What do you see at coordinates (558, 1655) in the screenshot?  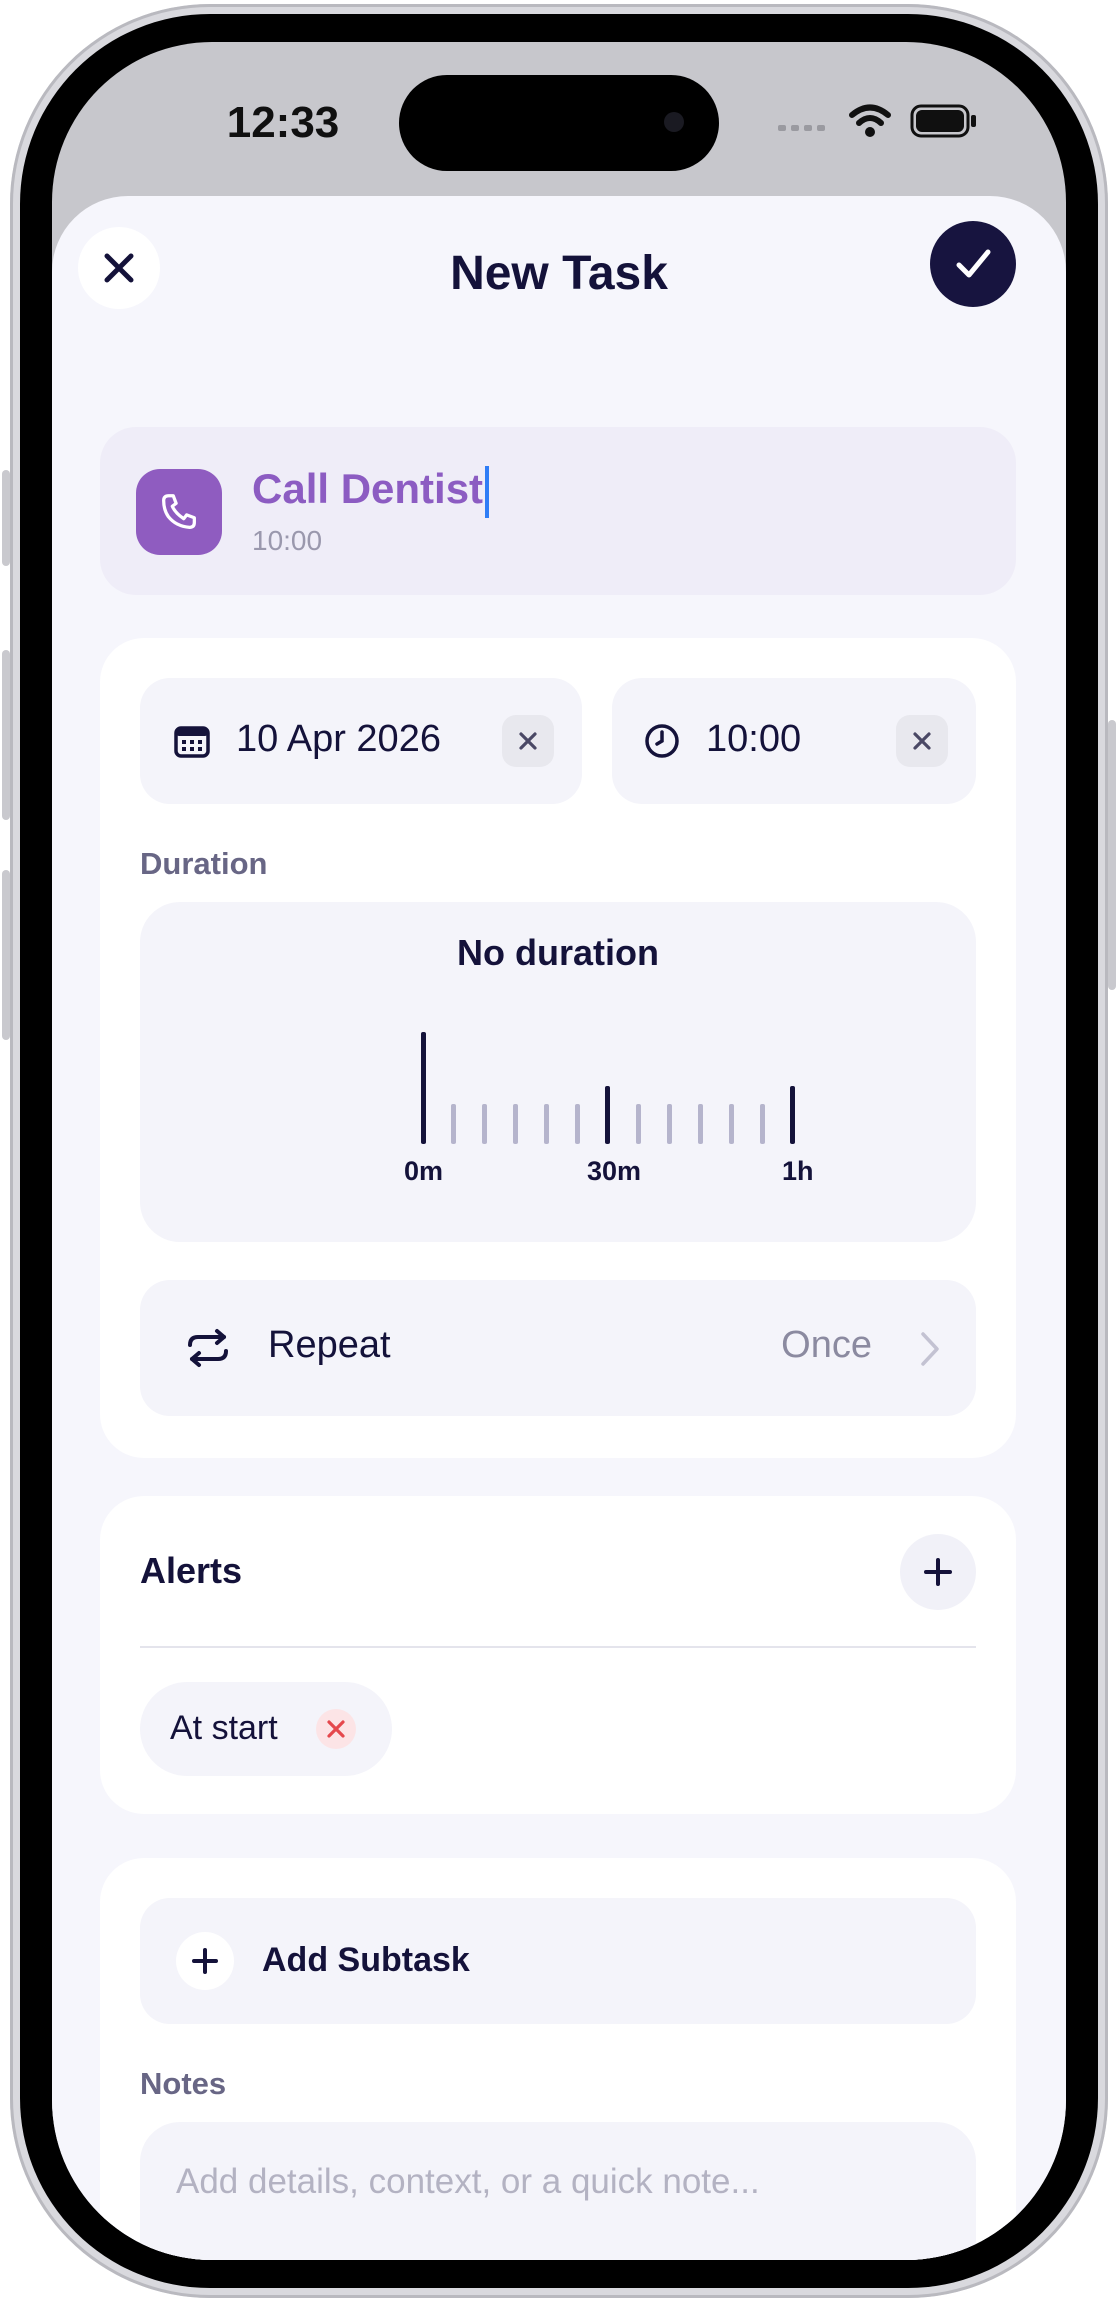 I see `alerts-card: Alerts At start` at bounding box center [558, 1655].